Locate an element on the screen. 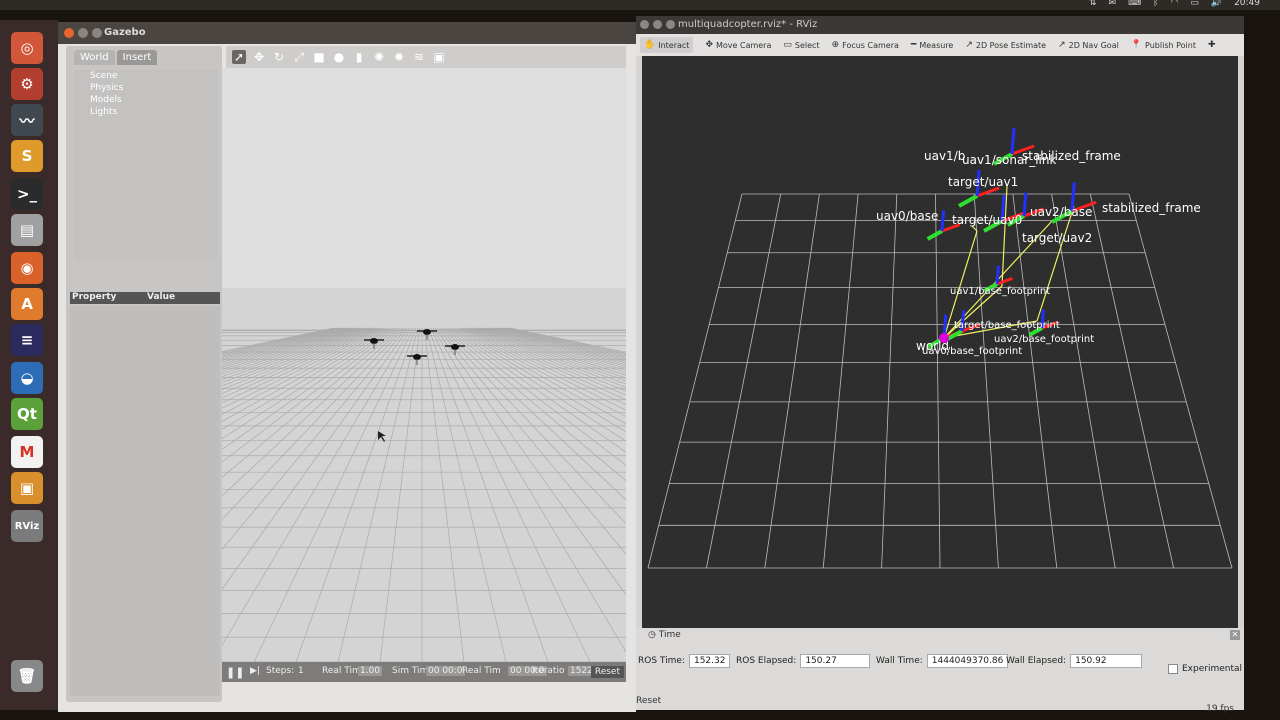 Image resolution: width=1280 pixels, height=720 pixels. wall-time-value: 1444049370.86 is located at coordinates (967, 661).